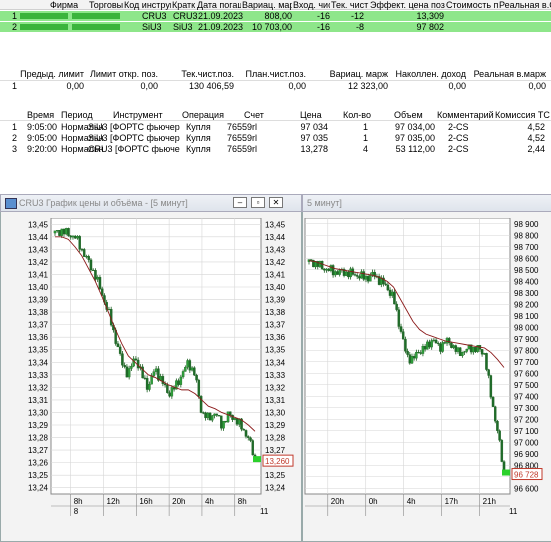 This screenshot has height=542, width=551. I want to click on x-tick-label: 21h, so click(489, 501).